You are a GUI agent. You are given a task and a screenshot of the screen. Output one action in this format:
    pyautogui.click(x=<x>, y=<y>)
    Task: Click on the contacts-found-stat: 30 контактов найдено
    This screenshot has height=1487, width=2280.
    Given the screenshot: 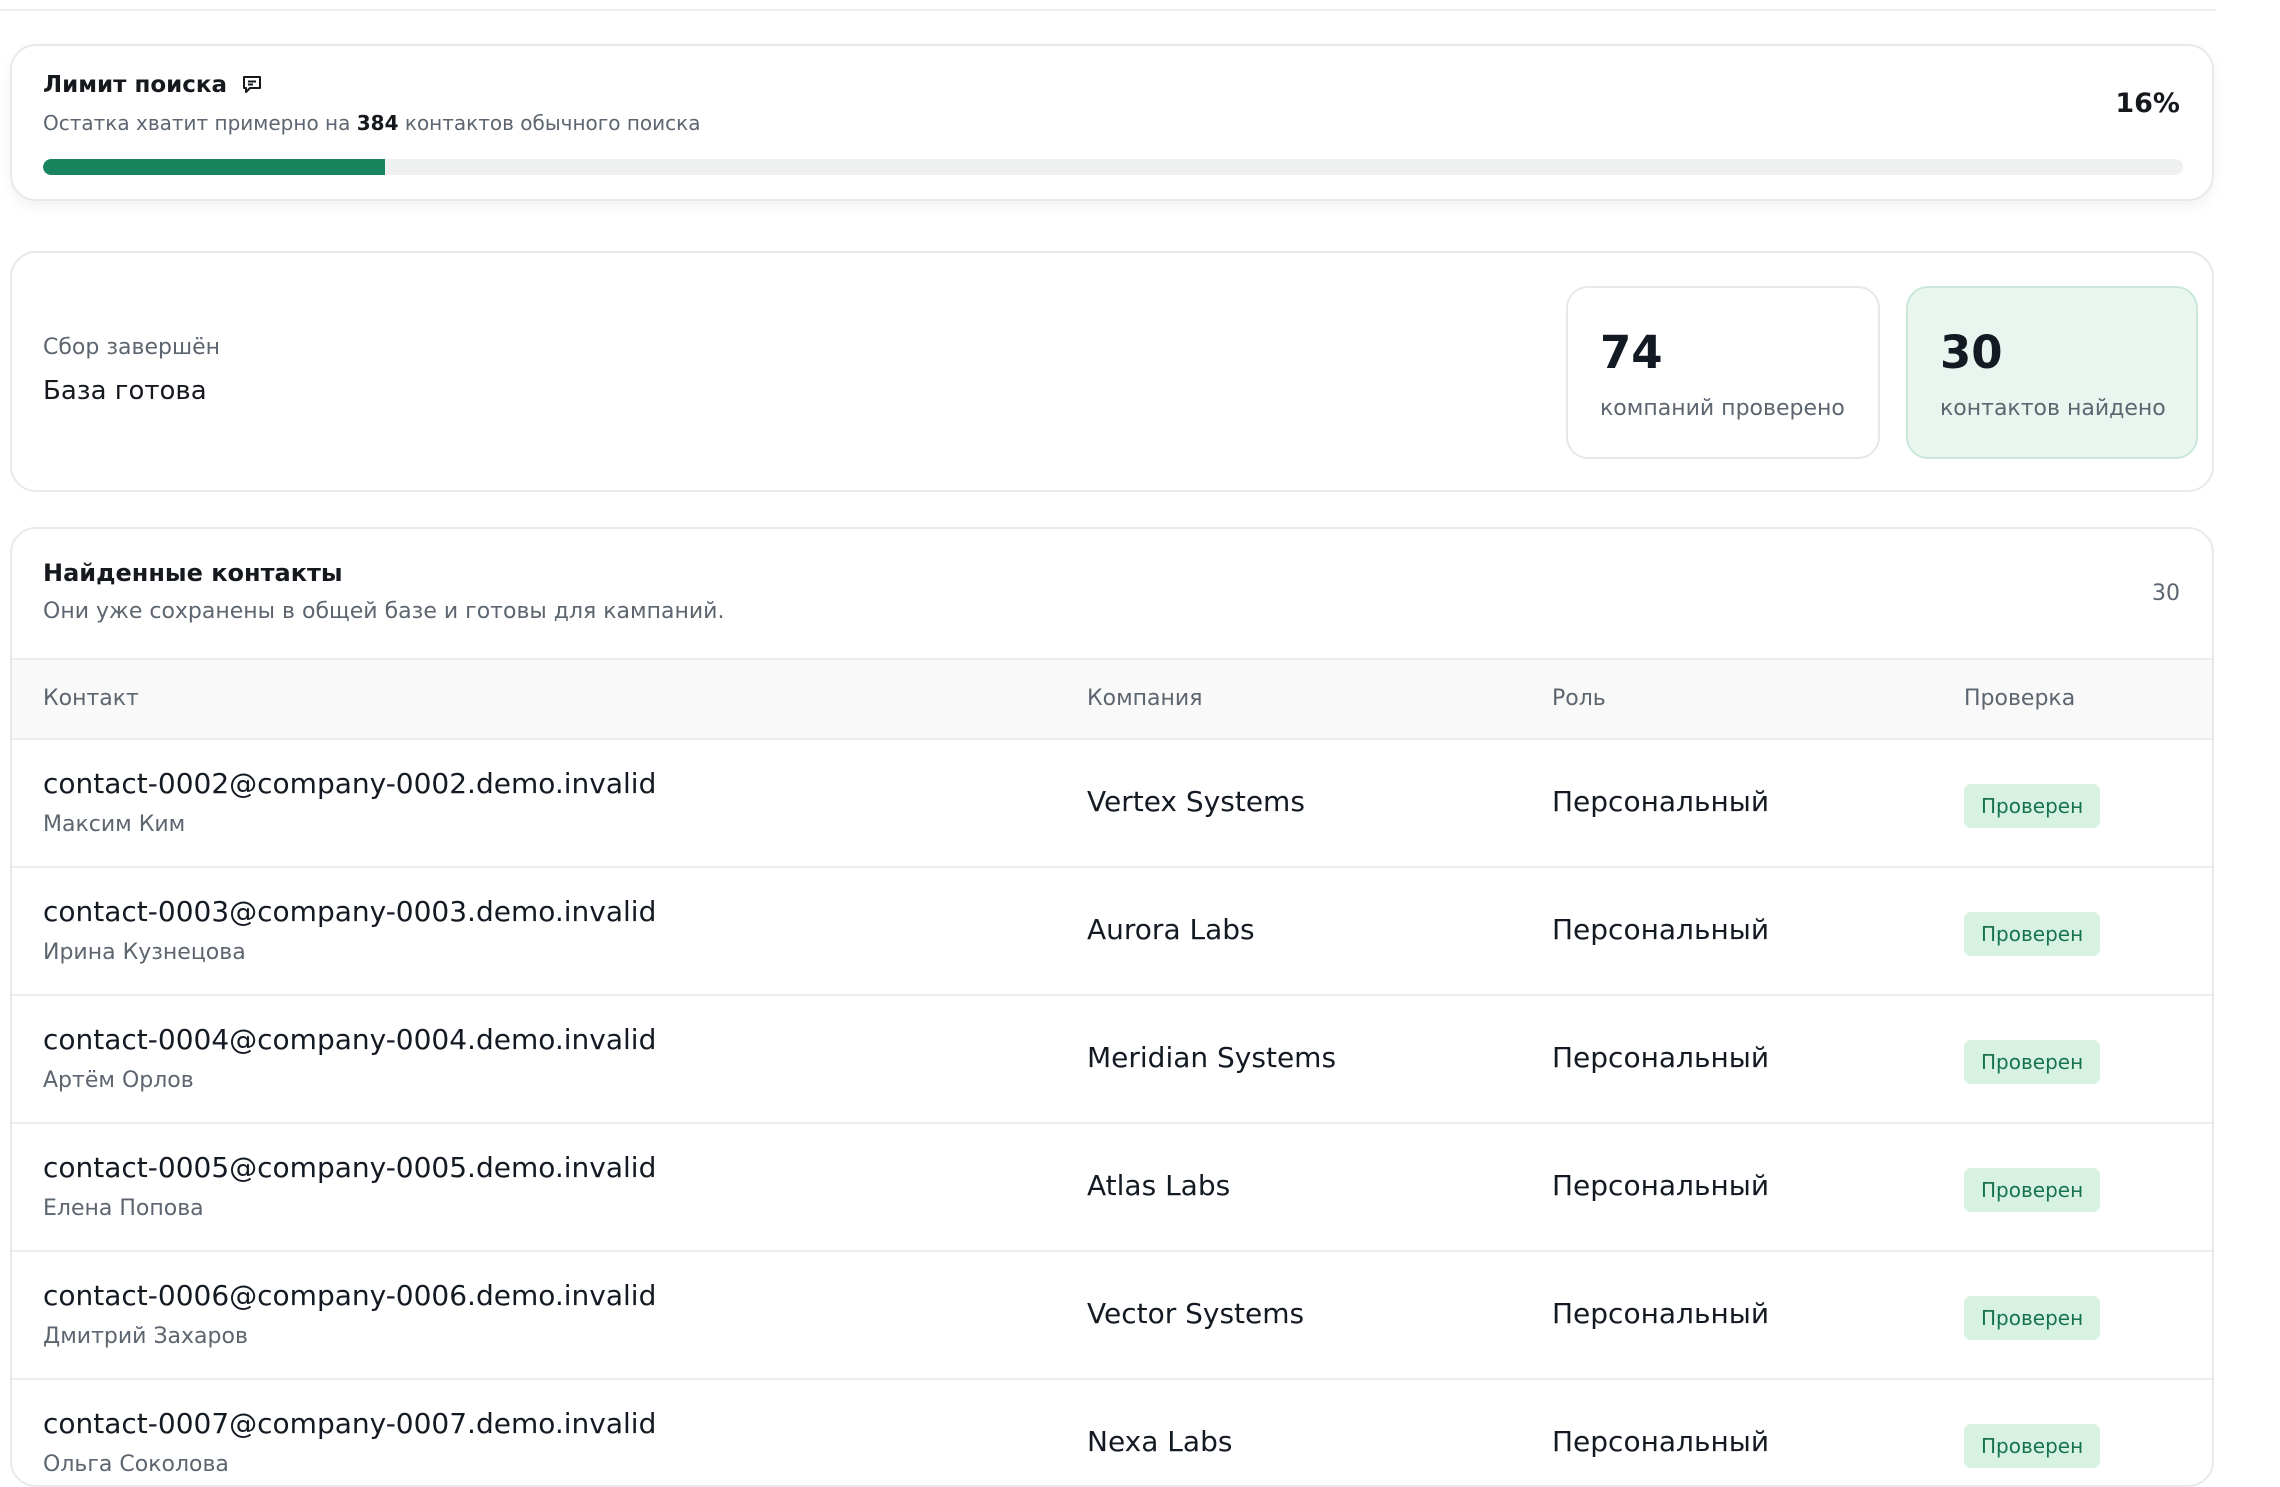 What is the action you would take?
    pyautogui.click(x=2052, y=372)
    